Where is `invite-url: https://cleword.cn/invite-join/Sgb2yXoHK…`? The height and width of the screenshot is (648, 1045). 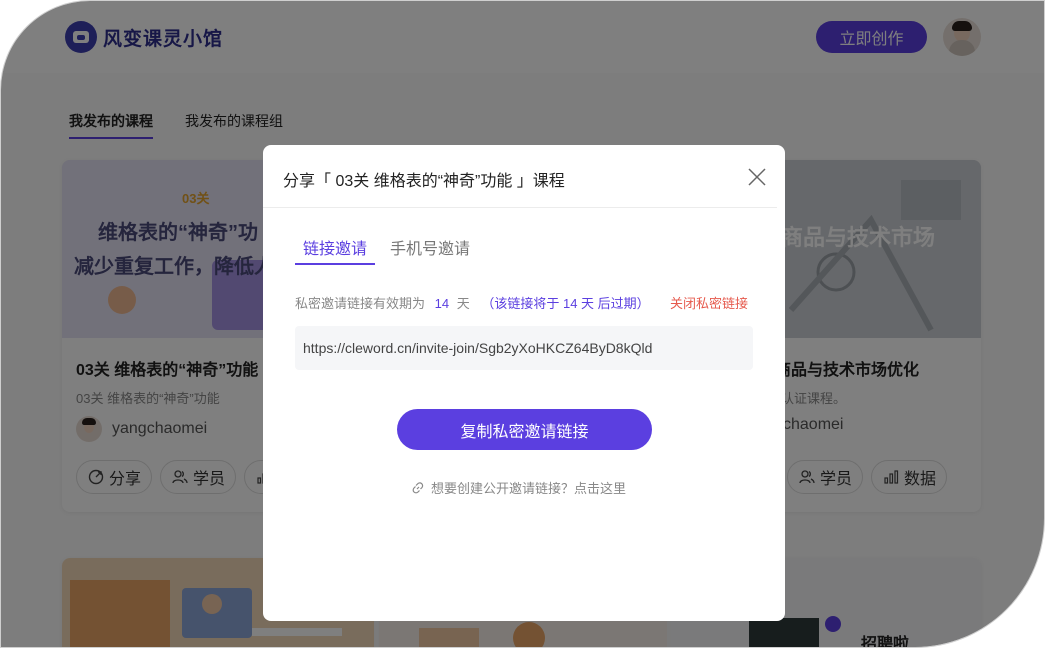 invite-url: https://cleword.cn/invite-join/Sgb2yXoHK… is located at coordinates (478, 348).